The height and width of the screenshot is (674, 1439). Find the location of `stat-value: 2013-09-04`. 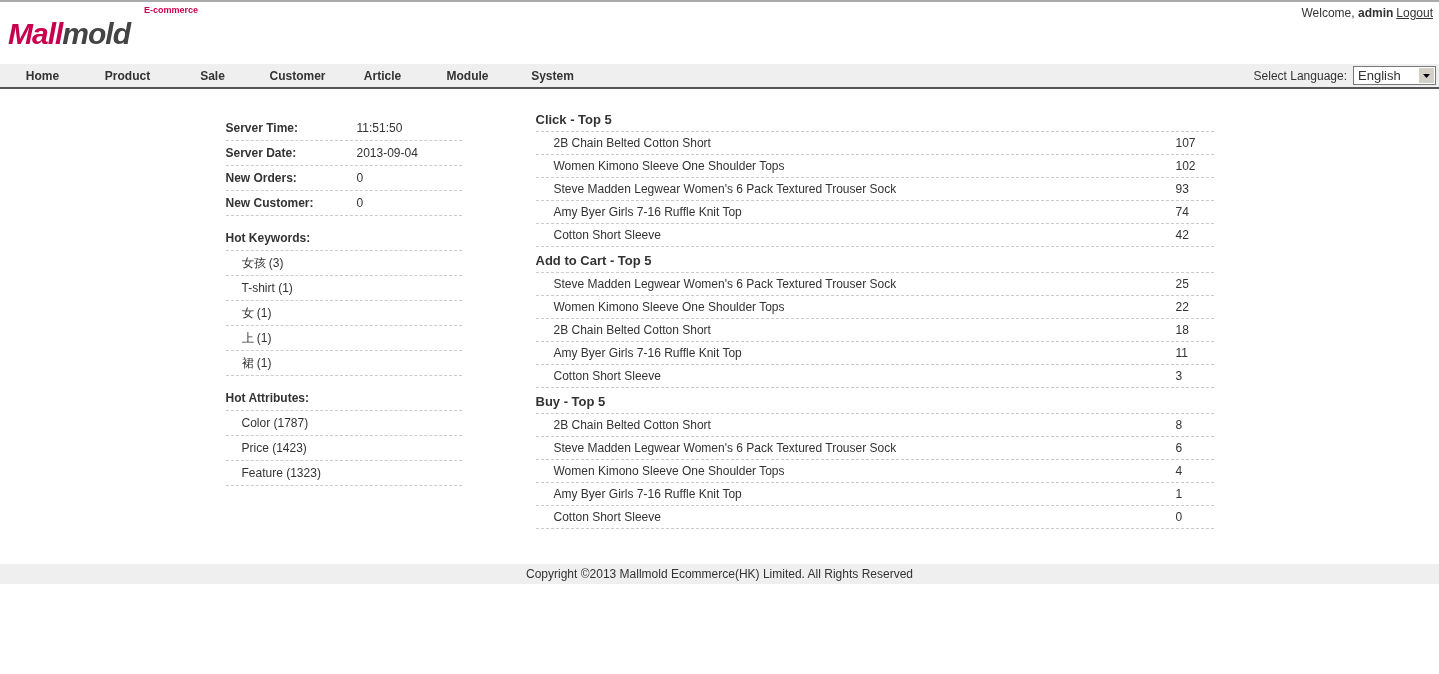

stat-value: 2013-09-04 is located at coordinates (387, 153).